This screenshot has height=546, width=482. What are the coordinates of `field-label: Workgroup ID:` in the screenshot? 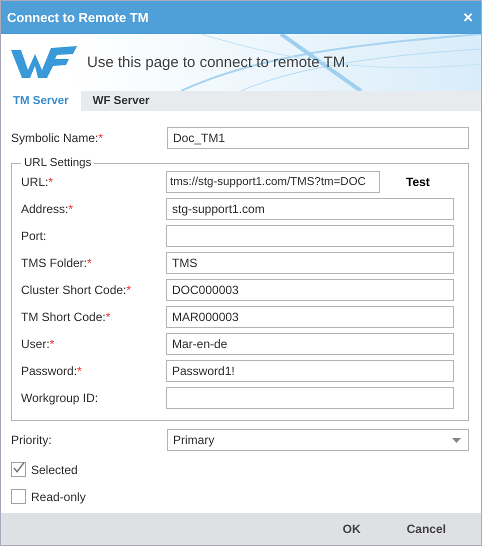 It's located at (59, 398).